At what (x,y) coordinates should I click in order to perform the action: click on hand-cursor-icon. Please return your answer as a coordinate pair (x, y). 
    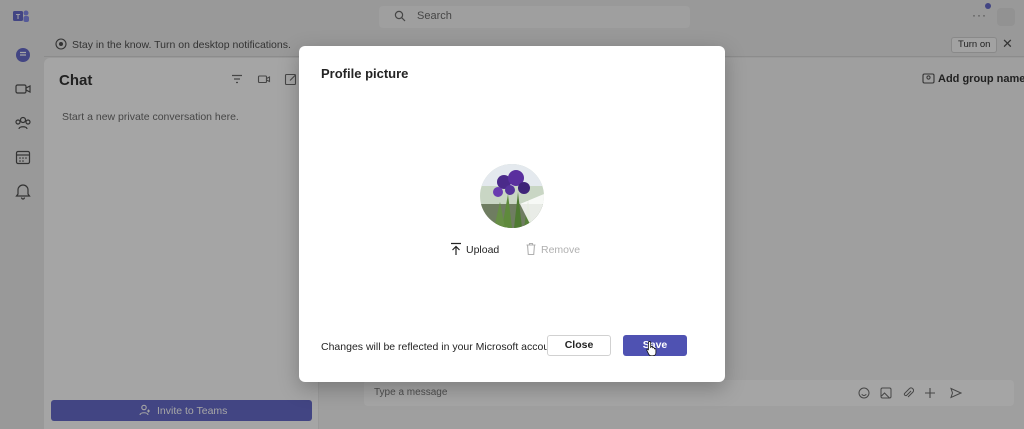
    Looking at the image, I should click on (651, 348).